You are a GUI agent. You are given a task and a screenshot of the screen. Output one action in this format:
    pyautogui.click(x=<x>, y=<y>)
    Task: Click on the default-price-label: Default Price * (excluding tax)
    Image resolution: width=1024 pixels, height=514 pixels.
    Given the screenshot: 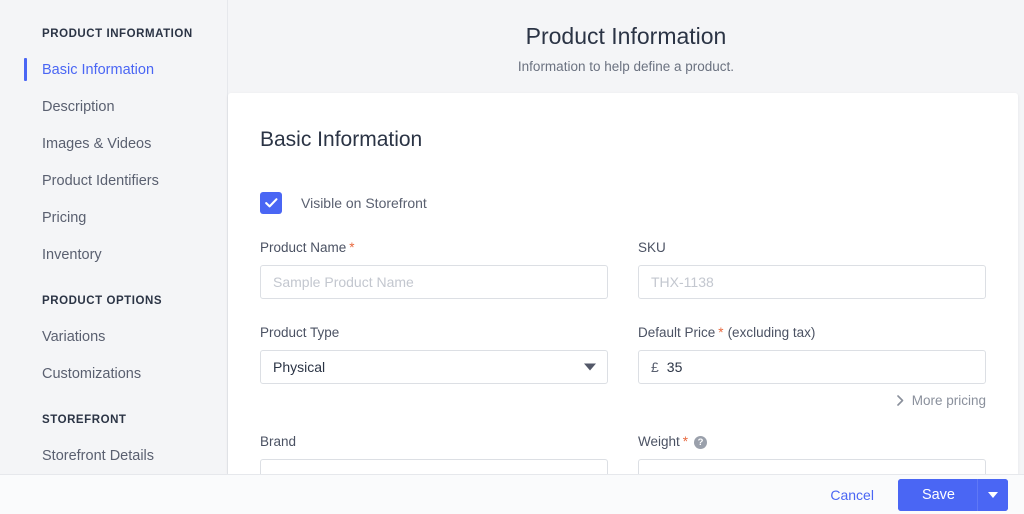 What is the action you would take?
    pyautogui.click(x=812, y=333)
    